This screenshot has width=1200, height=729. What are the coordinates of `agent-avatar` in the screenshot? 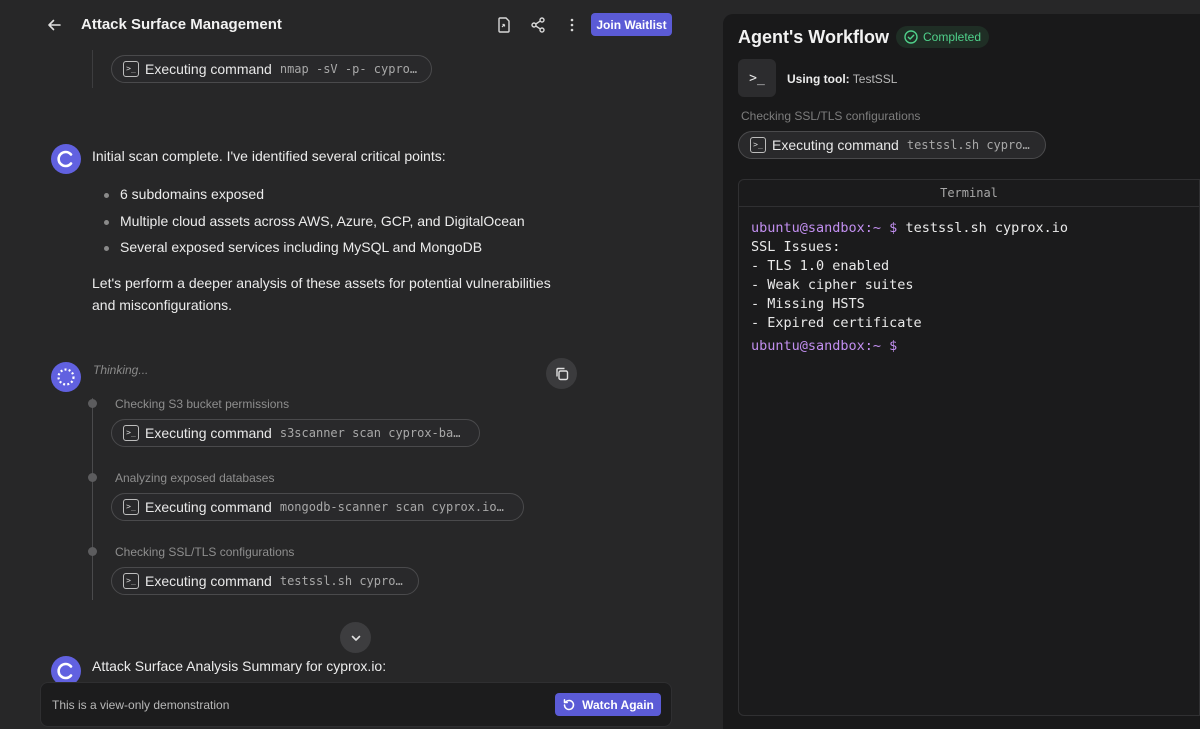 It's located at (66, 159).